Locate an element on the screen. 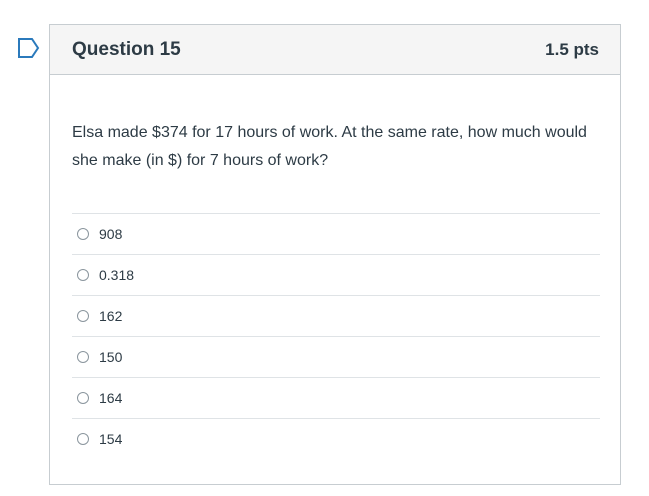 The height and width of the screenshot is (496, 649). question-header: Question 15 1.5 pts is located at coordinates (335, 50).